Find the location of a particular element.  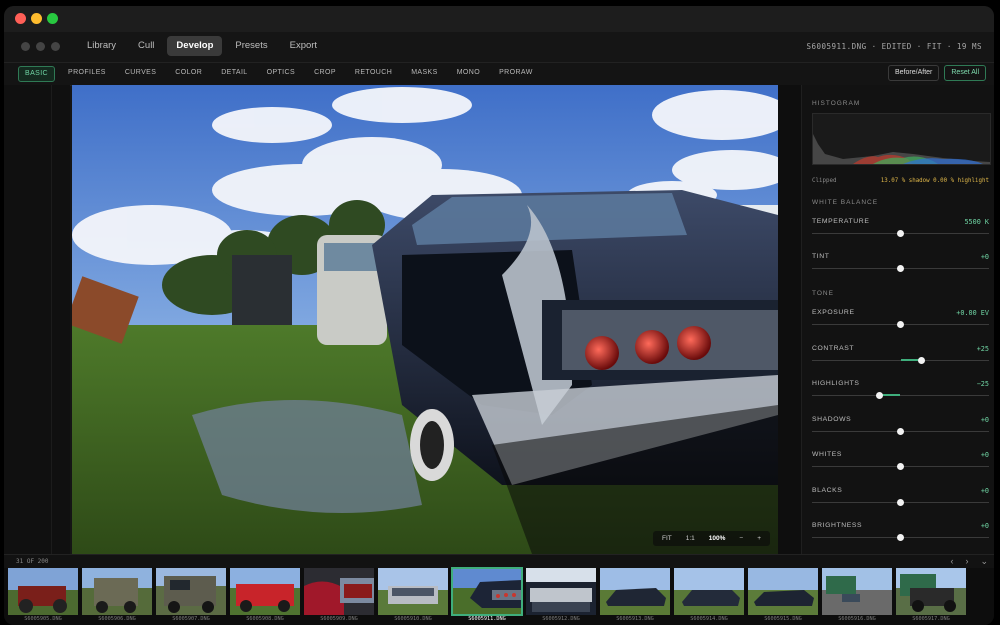

window-dots-icon is located at coordinates (40, 46).